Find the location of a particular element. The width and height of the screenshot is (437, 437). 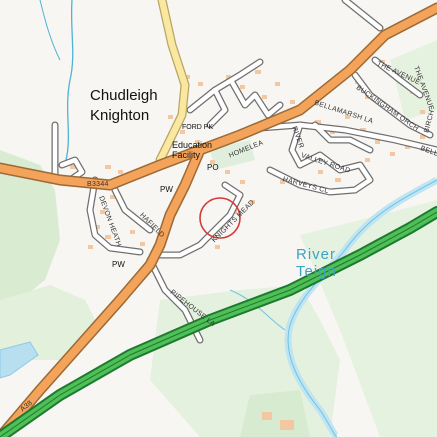

stream-north is located at coordinates (69, 80).